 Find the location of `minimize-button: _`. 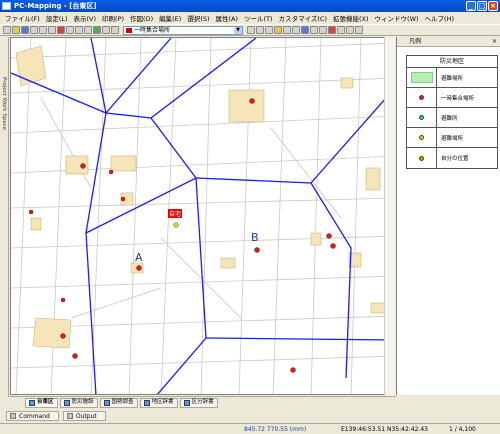

minimize-button: _ is located at coordinates (471, 6).